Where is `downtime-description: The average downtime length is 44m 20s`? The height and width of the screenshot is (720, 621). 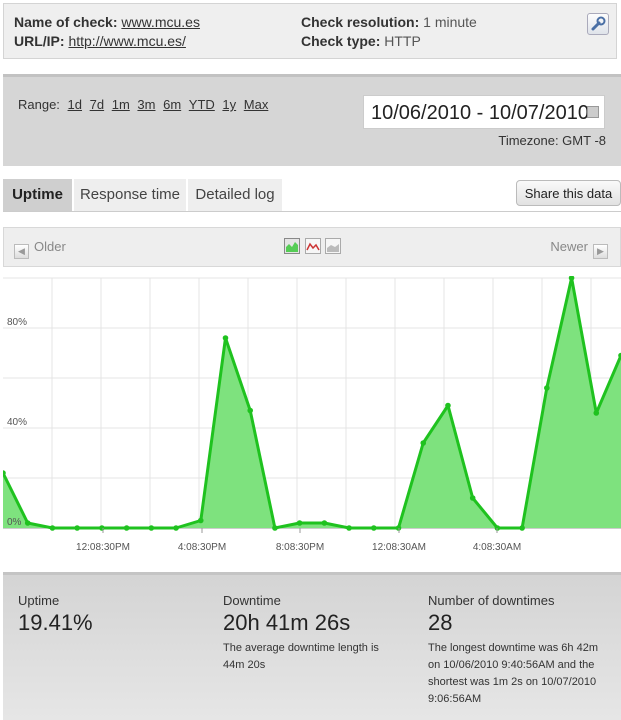 downtime-description: The average downtime length is 44m 20s is located at coordinates (301, 656).